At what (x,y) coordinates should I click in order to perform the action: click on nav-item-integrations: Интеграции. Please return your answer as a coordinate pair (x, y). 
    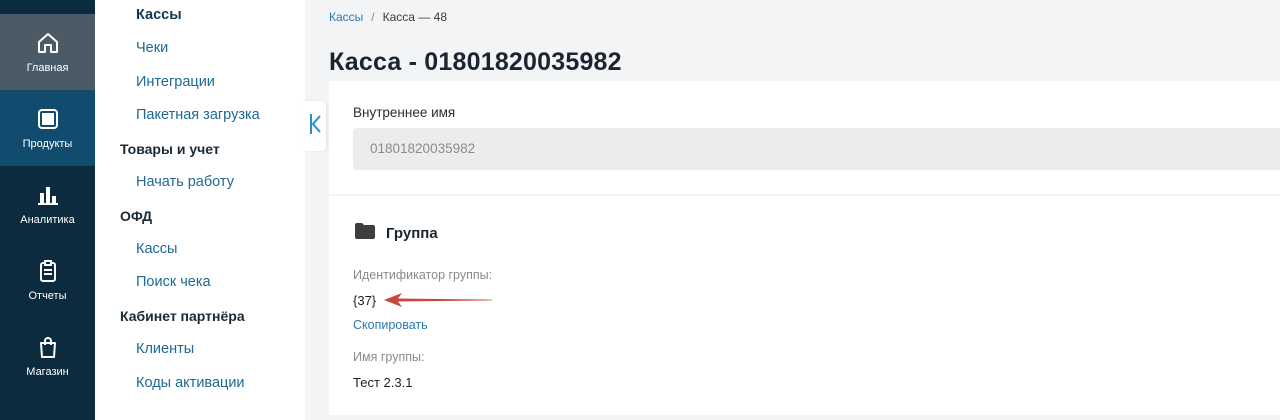
    Looking at the image, I should click on (175, 82).